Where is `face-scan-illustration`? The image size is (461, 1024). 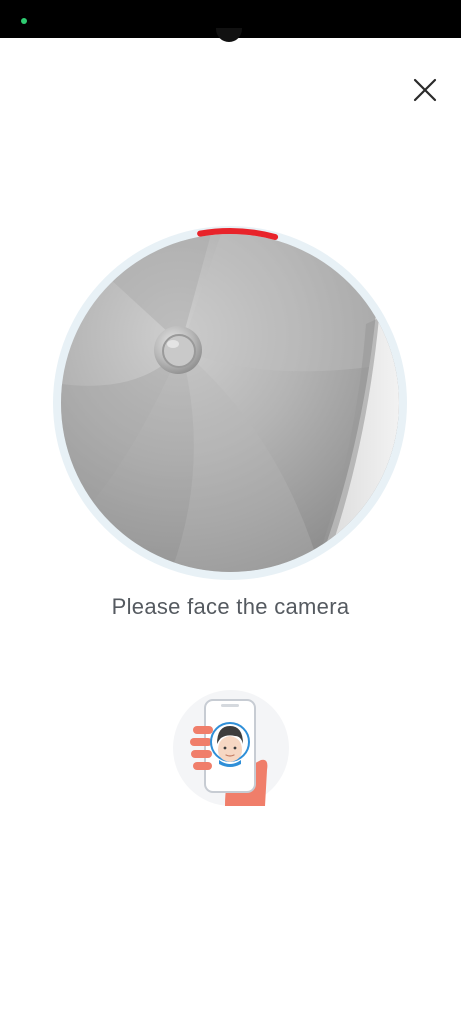 face-scan-illustration is located at coordinates (231, 748).